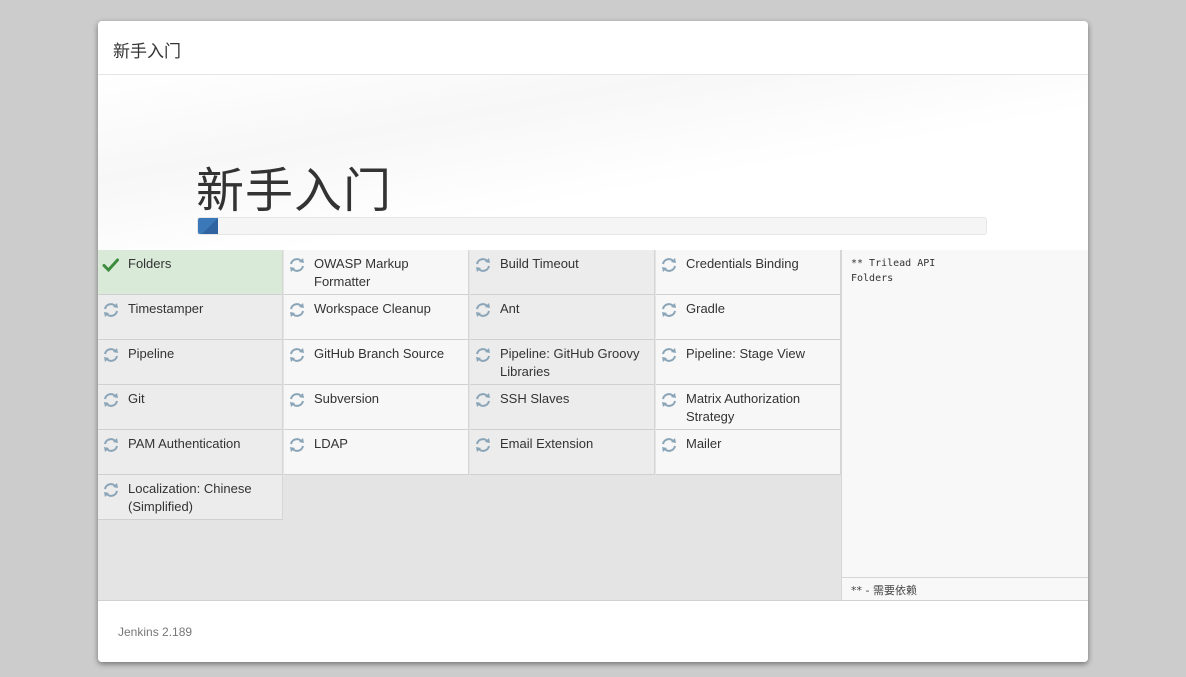  I want to click on install-log-panel: ** Trilead API Folders ** - 需要依赖, so click(964, 425).